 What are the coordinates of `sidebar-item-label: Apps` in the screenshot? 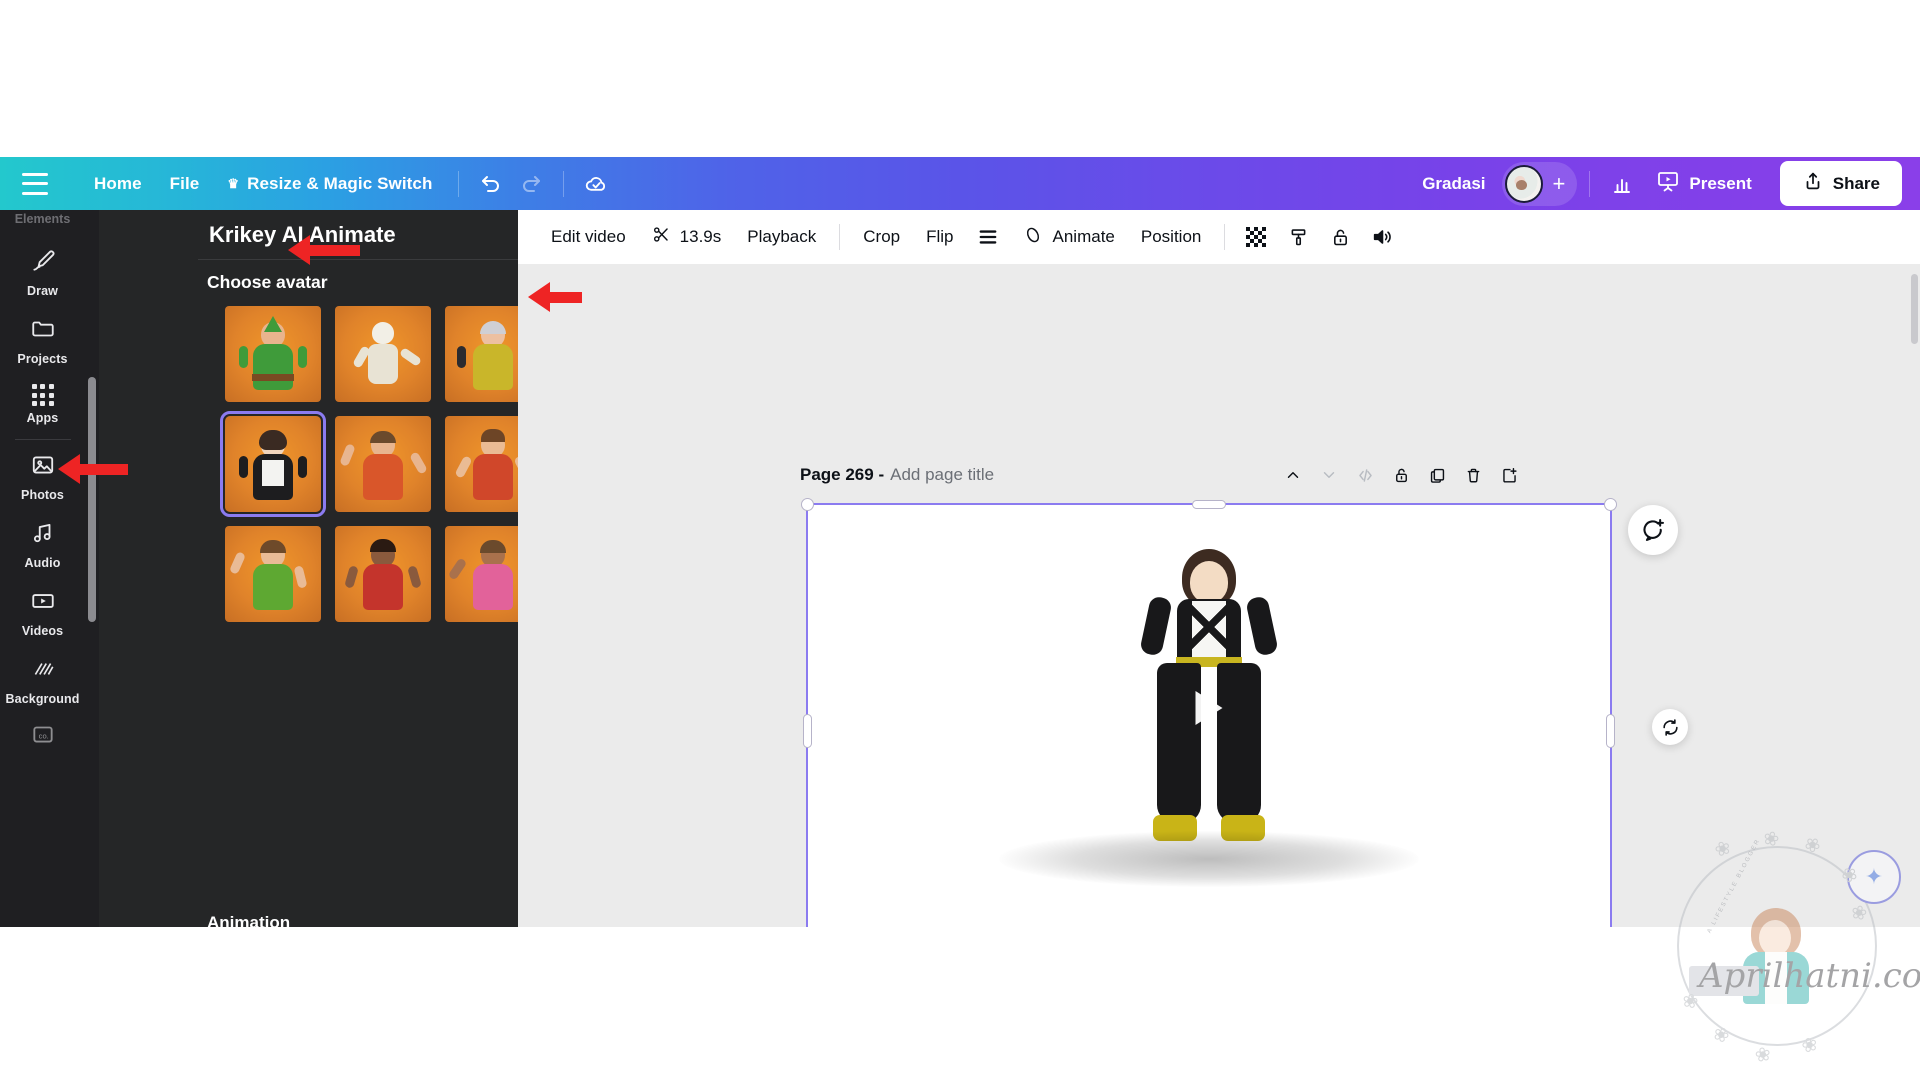 It's located at (42, 418).